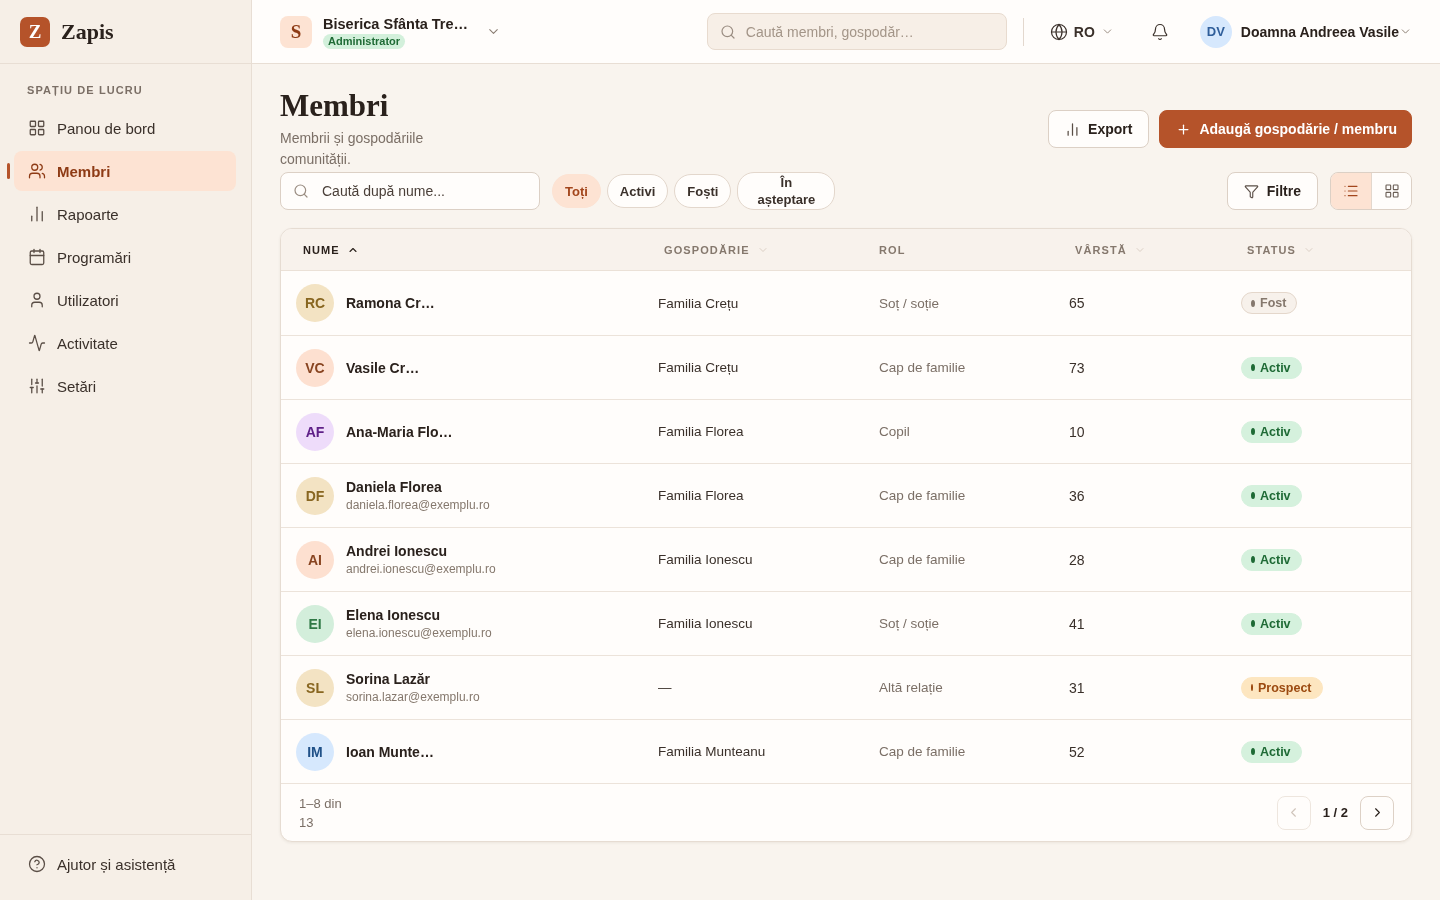 Image resolution: width=1440 pixels, height=900 pixels. What do you see at coordinates (1081, 31) in the screenshot?
I see `language-button: RO` at bounding box center [1081, 31].